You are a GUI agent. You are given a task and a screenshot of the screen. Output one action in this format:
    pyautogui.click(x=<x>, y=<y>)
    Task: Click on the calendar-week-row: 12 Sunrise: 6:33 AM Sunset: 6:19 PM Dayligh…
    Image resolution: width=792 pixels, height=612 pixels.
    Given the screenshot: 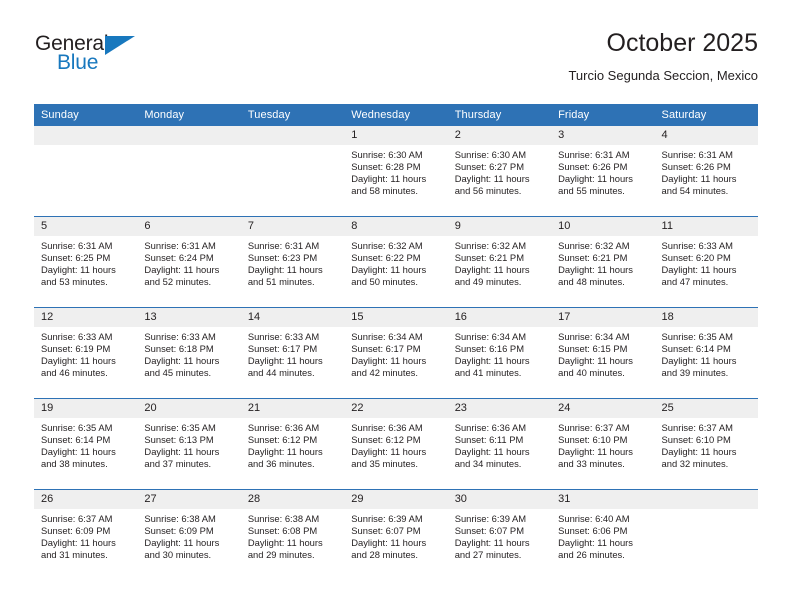 What is the action you would take?
    pyautogui.click(x=396, y=353)
    